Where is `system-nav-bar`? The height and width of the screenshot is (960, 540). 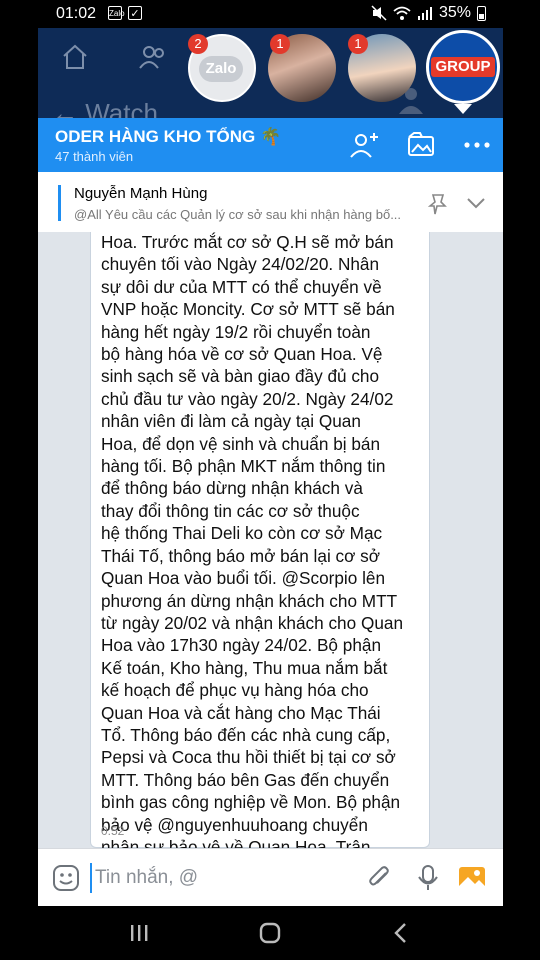 system-nav-bar is located at coordinates (270, 933).